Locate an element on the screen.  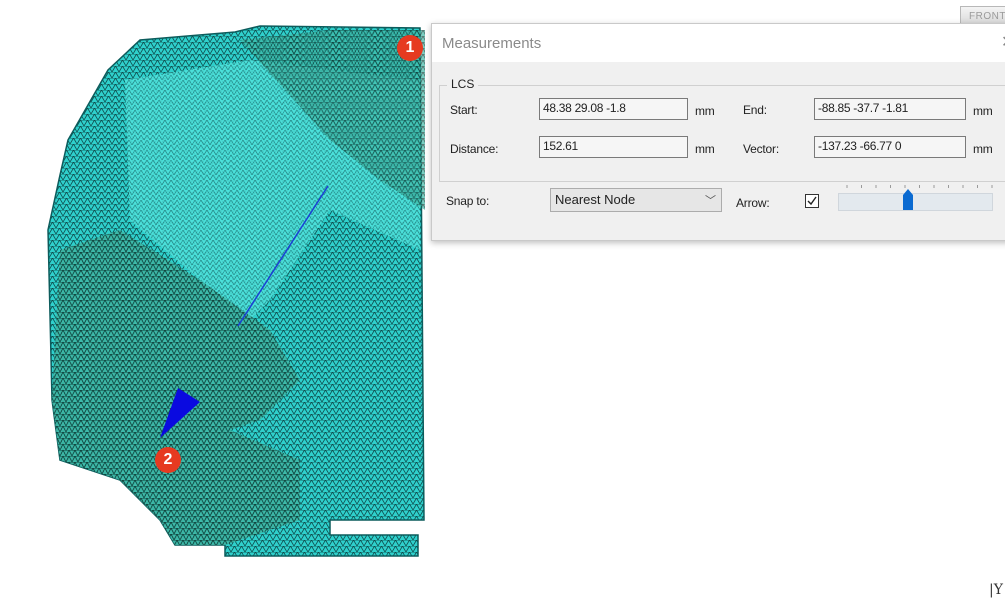
start-unit: mm is located at coordinates (705, 111).